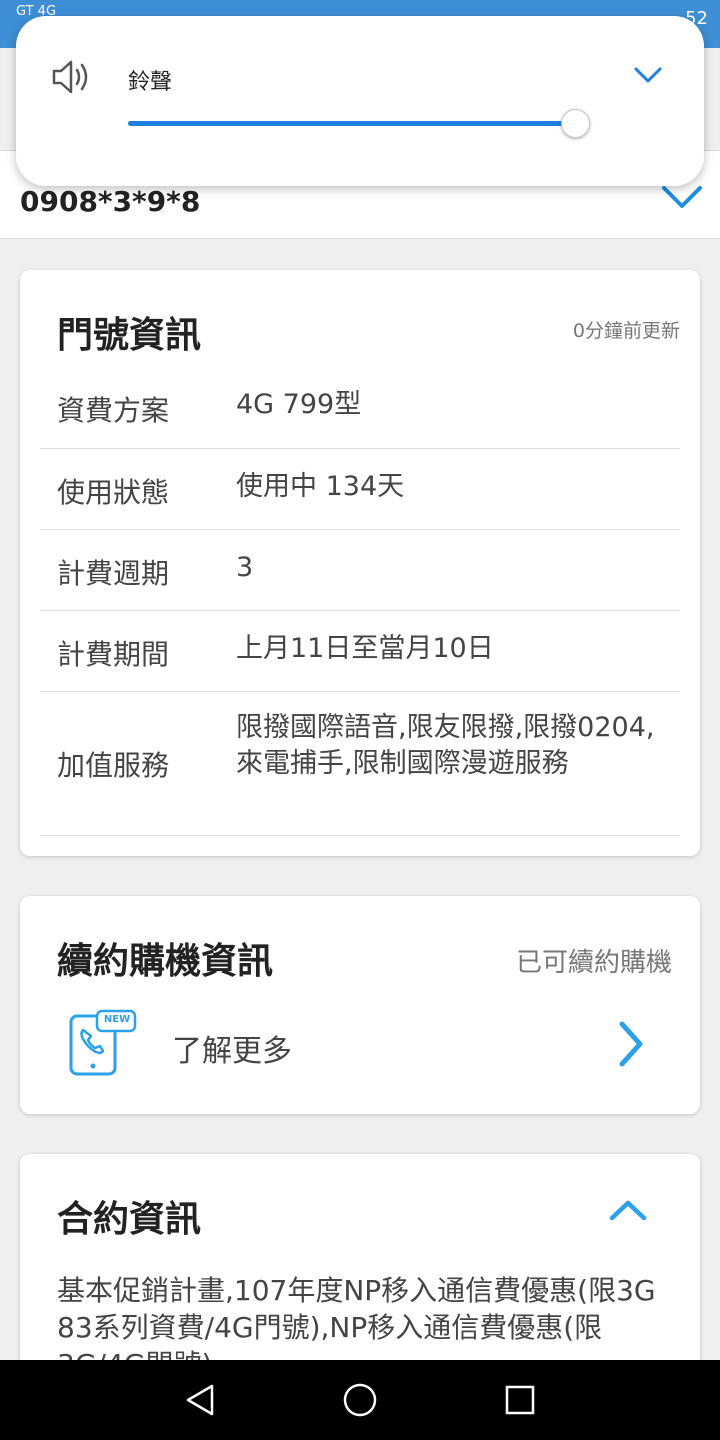 The height and width of the screenshot is (1440, 720). Describe the element at coordinates (445, 745) in the screenshot. I see `row-value: 限撥國際語音,限友限撥,限撥0204,來電捕手,限制國際漫遊服務` at that location.